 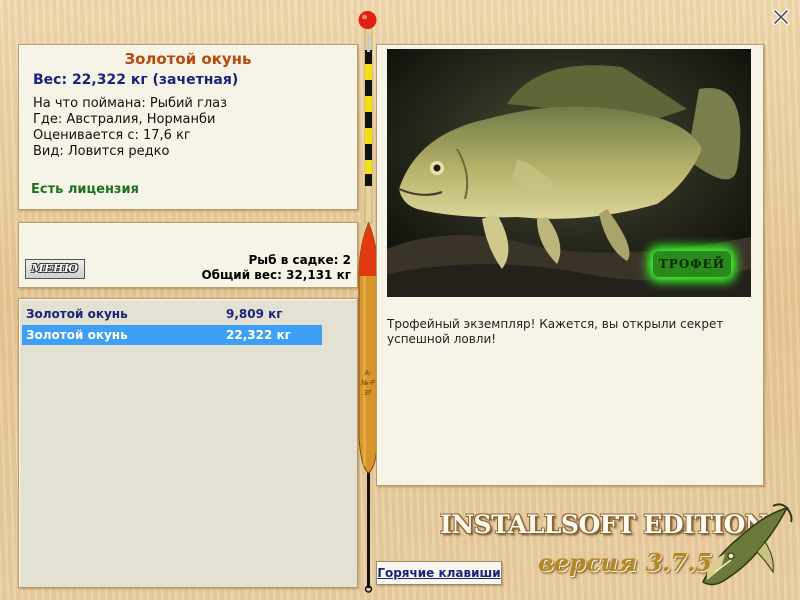 I want to click on cage-total-weight: Общий вес: 32,131 кг, so click(x=276, y=275).